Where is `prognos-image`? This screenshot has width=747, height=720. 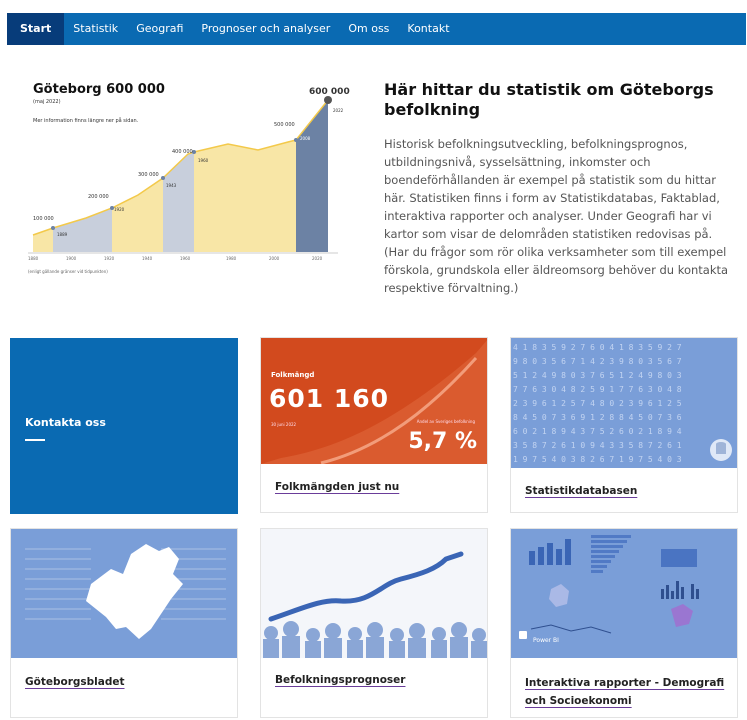
prognos-image is located at coordinates (374, 593).